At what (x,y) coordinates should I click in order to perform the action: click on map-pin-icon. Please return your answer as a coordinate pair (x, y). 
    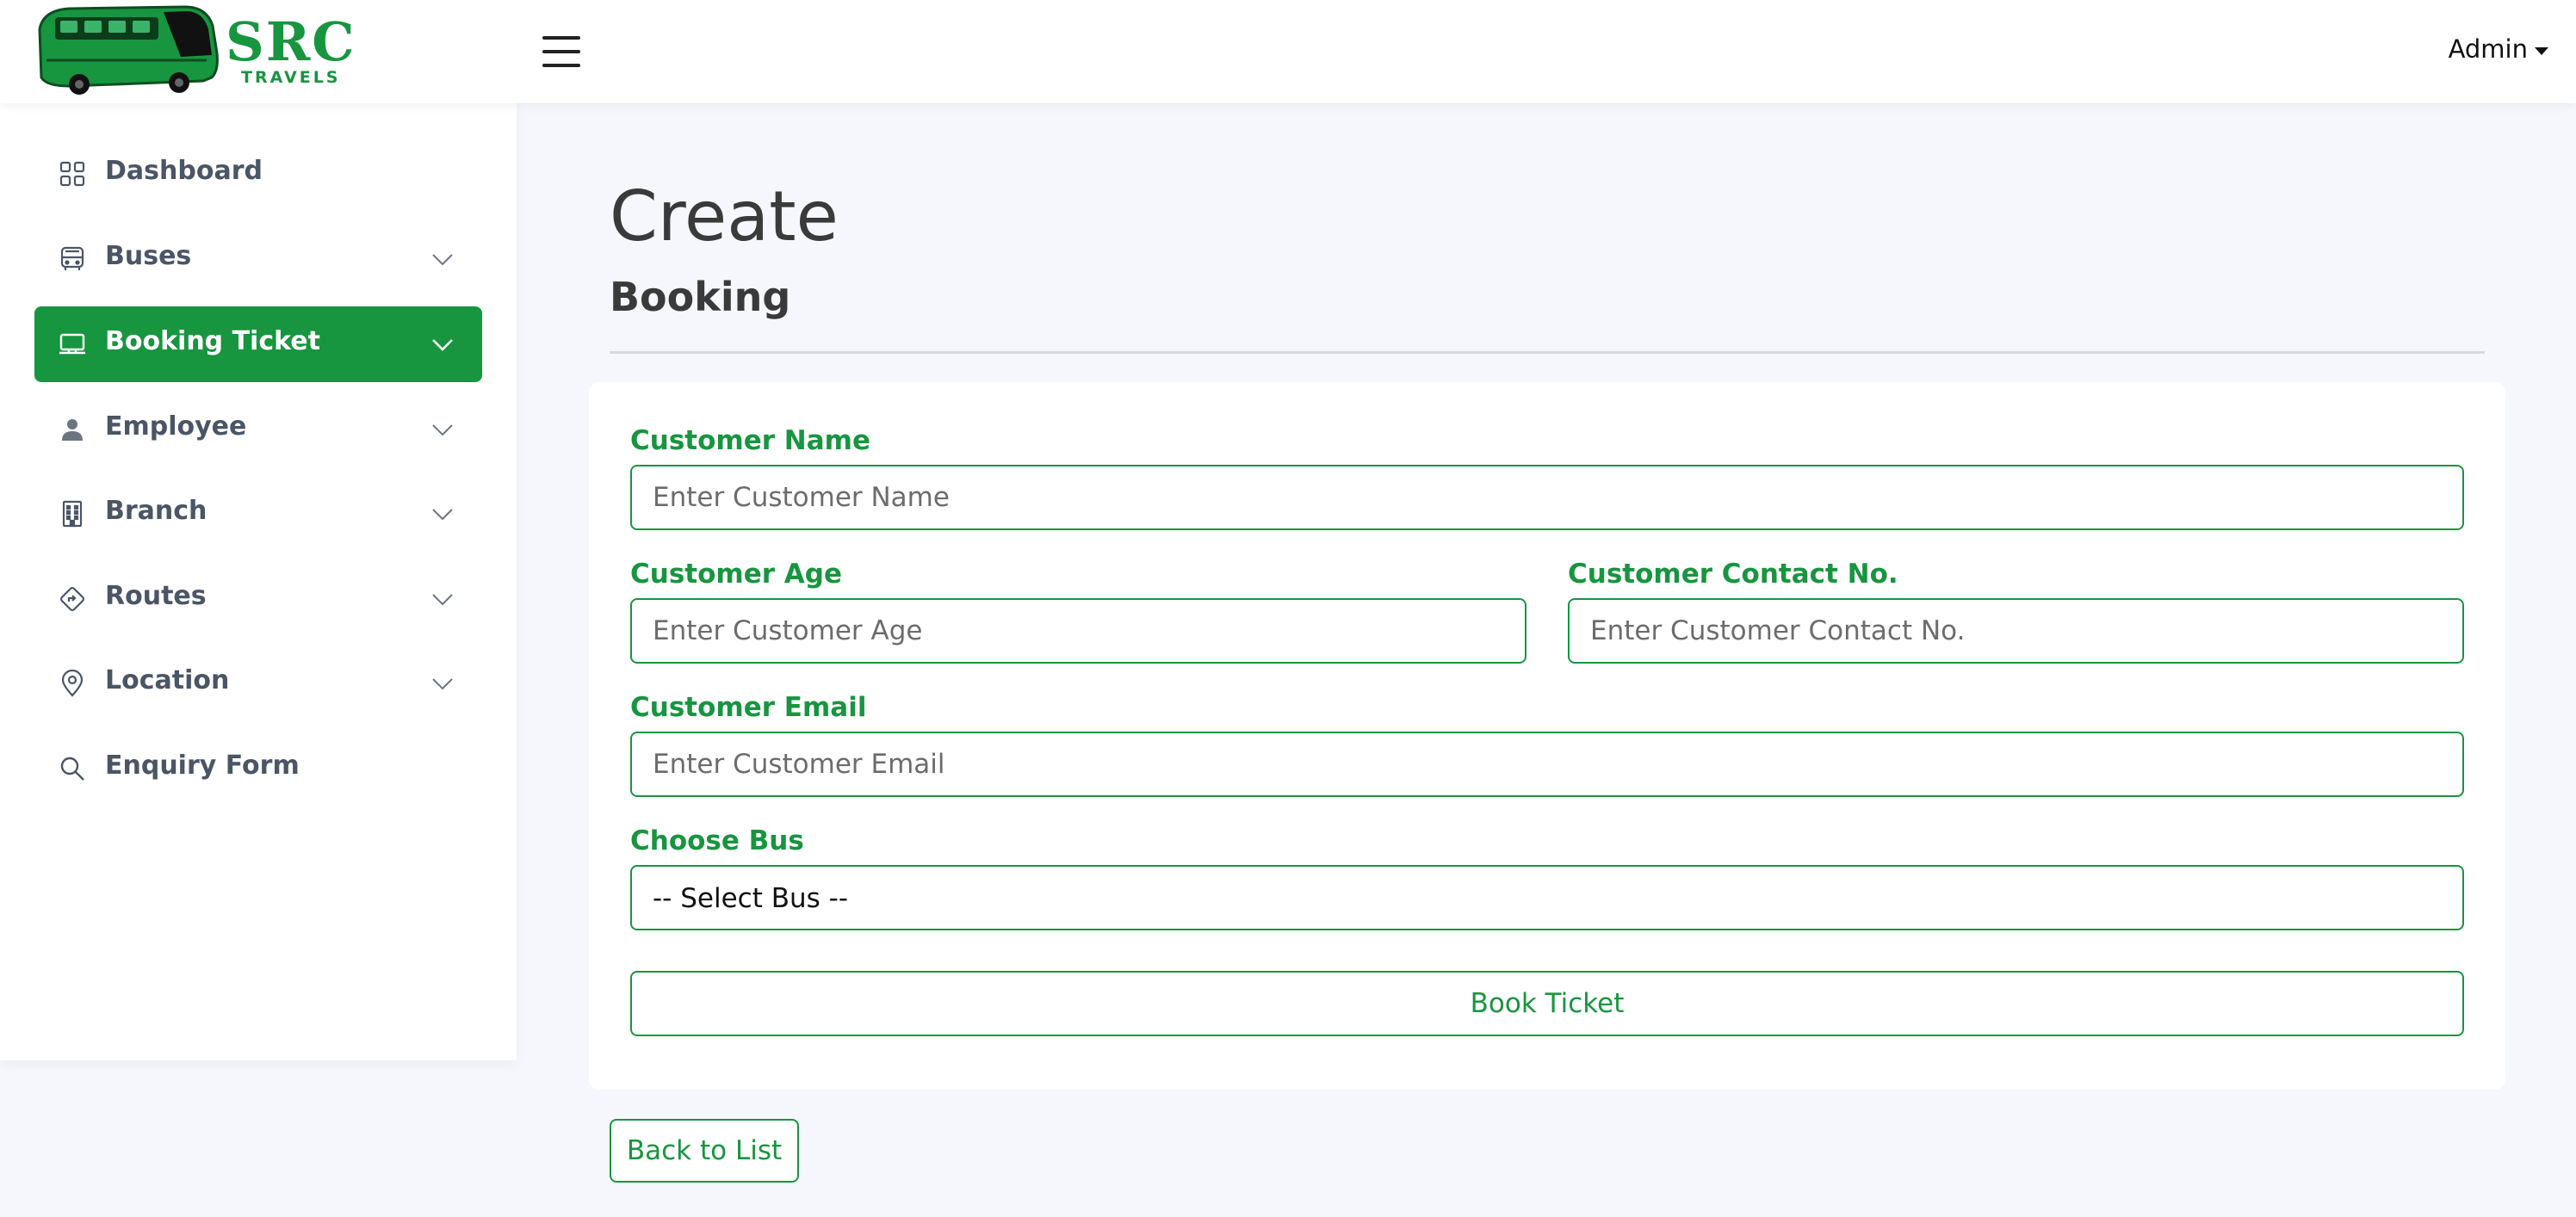
    Looking at the image, I should click on (72, 683).